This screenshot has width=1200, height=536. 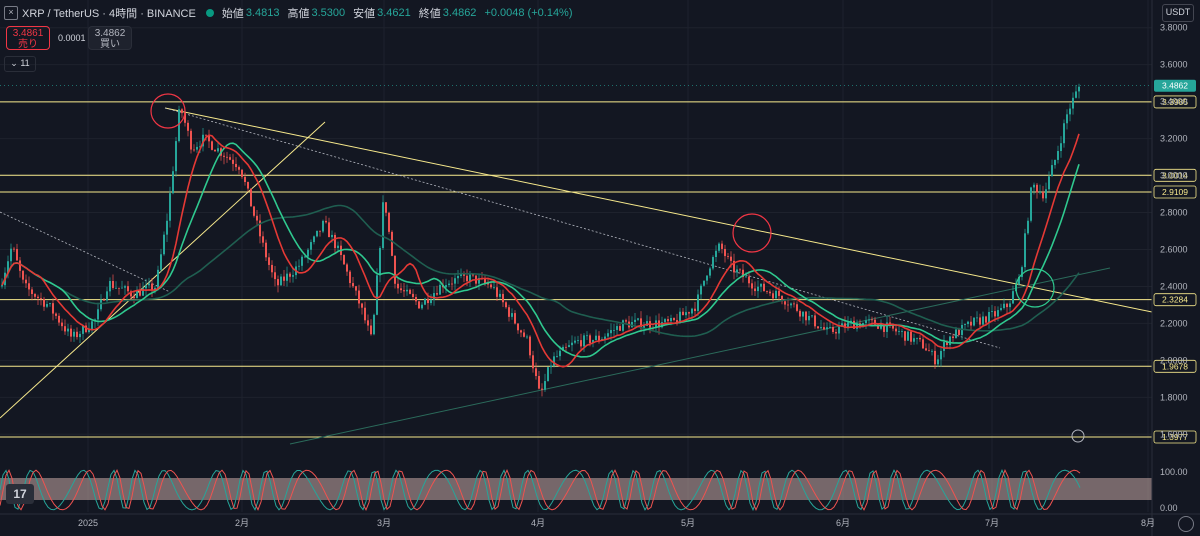 I want to click on x-tick-label: 2025, so click(x=88, y=523).